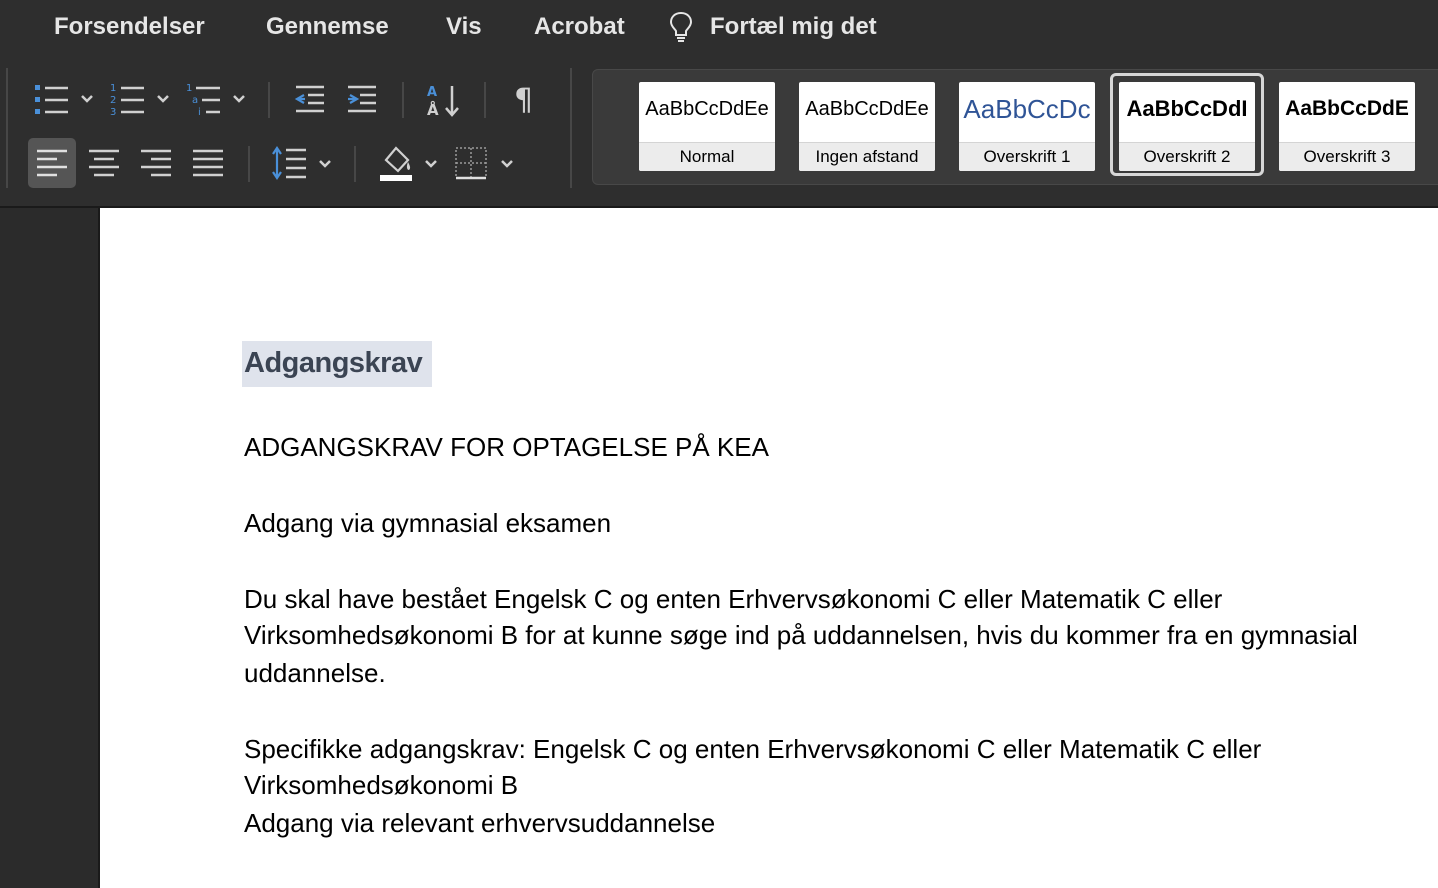 Image resolution: width=1438 pixels, height=888 pixels. I want to click on line-spacing-icon, so click(290, 163).